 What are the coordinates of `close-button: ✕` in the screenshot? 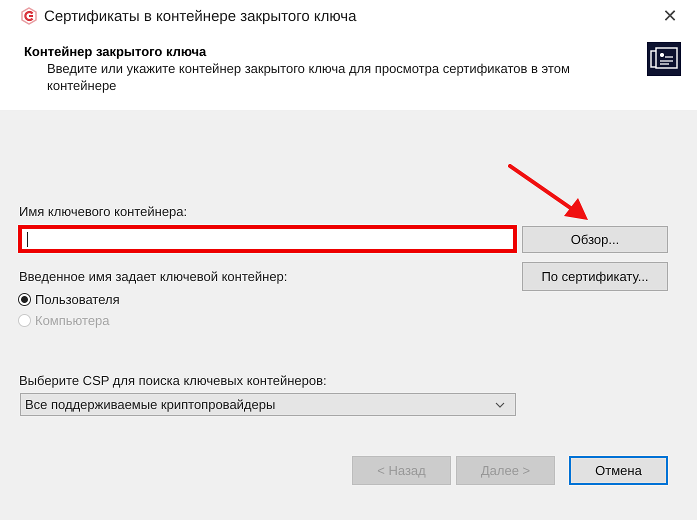 It's located at (670, 16).